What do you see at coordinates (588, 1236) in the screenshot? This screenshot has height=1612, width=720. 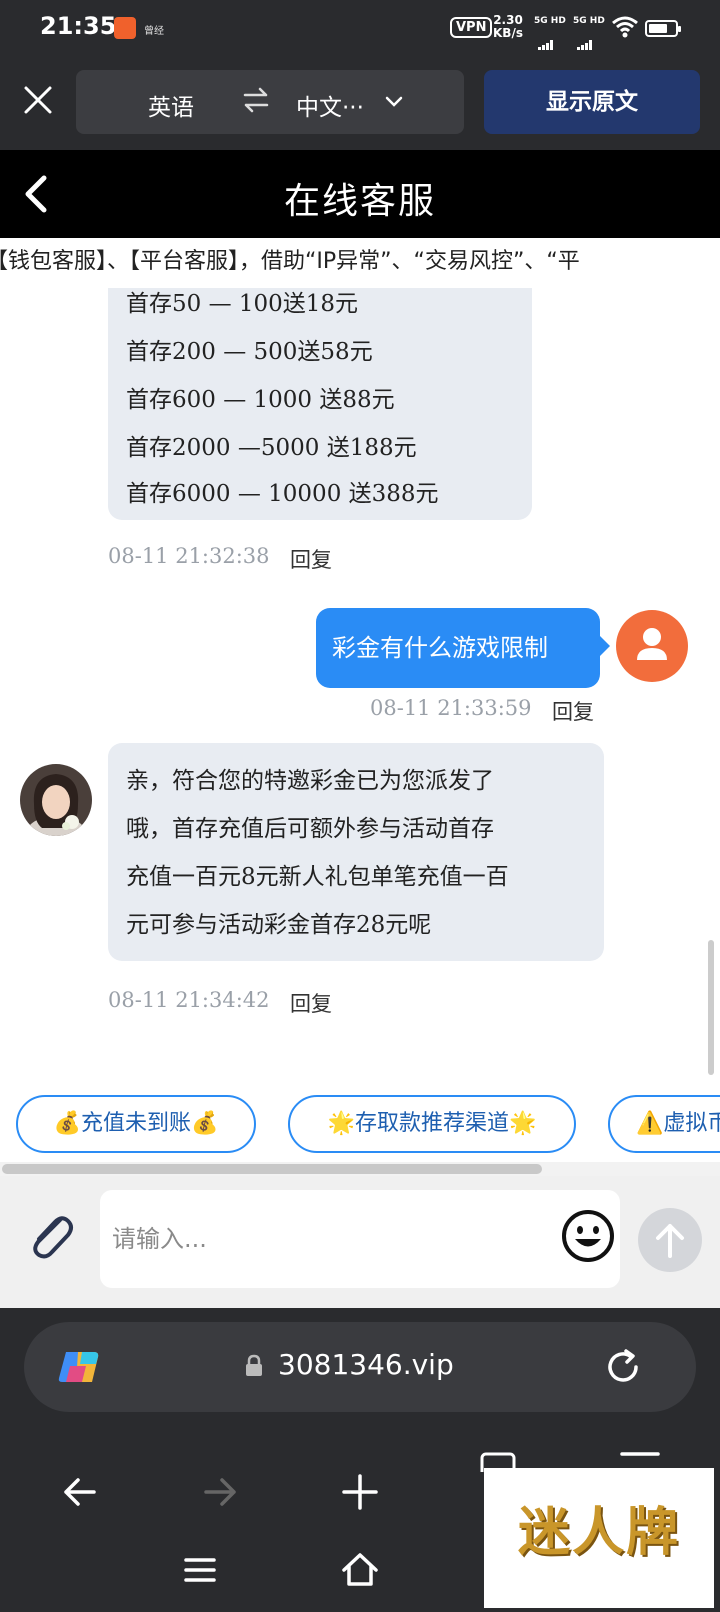 I see `emoji-icon` at bounding box center [588, 1236].